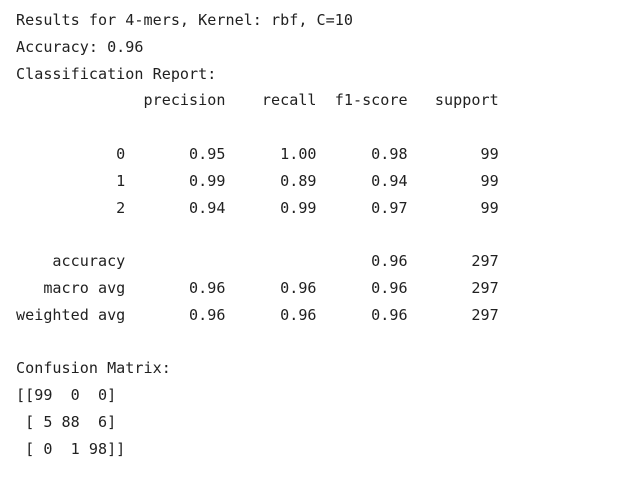 Image resolution: width=632 pixels, height=479 pixels. What do you see at coordinates (66, 421) in the screenshot?
I see `confusion-matrix-row-1: [ 5 88 6]` at bounding box center [66, 421].